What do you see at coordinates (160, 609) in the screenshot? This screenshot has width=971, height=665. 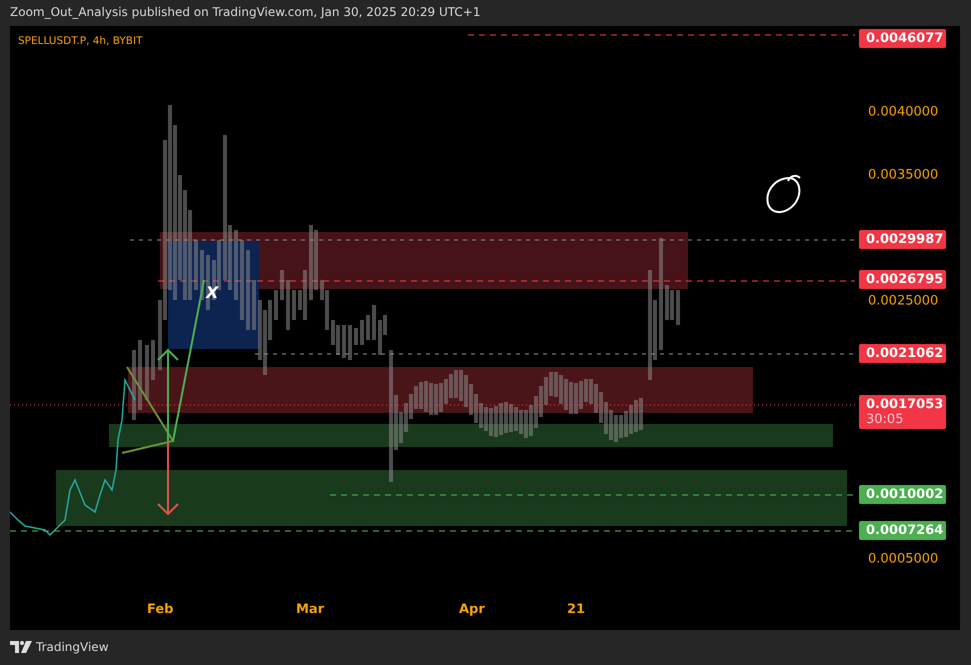 I see `time-tick: Feb` at bounding box center [160, 609].